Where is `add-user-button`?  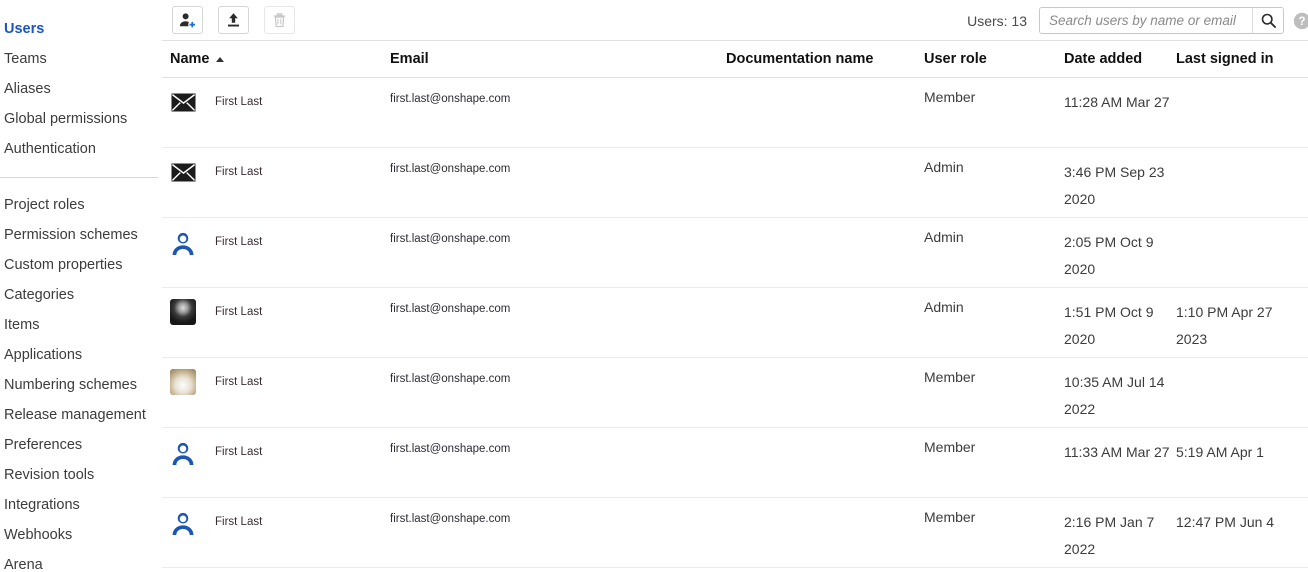 add-user-button is located at coordinates (187, 20).